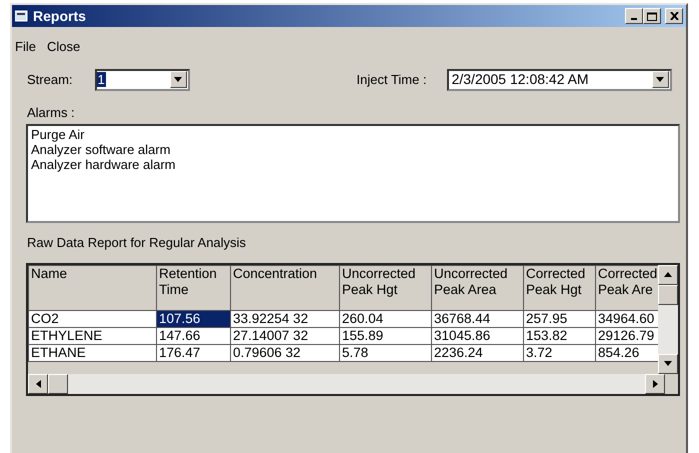 The image size is (699, 453). I want to click on table-cell: 3.72, so click(560, 352).